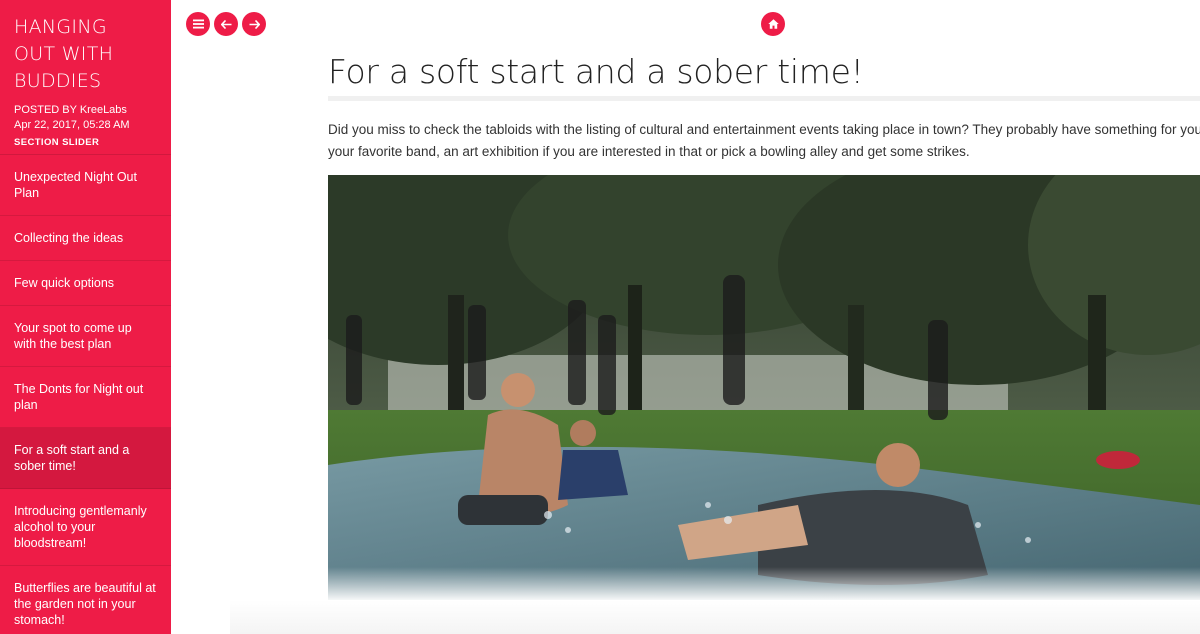  Describe the element at coordinates (103, 110) in the screenshot. I see `author-name: KreeLabs` at that location.